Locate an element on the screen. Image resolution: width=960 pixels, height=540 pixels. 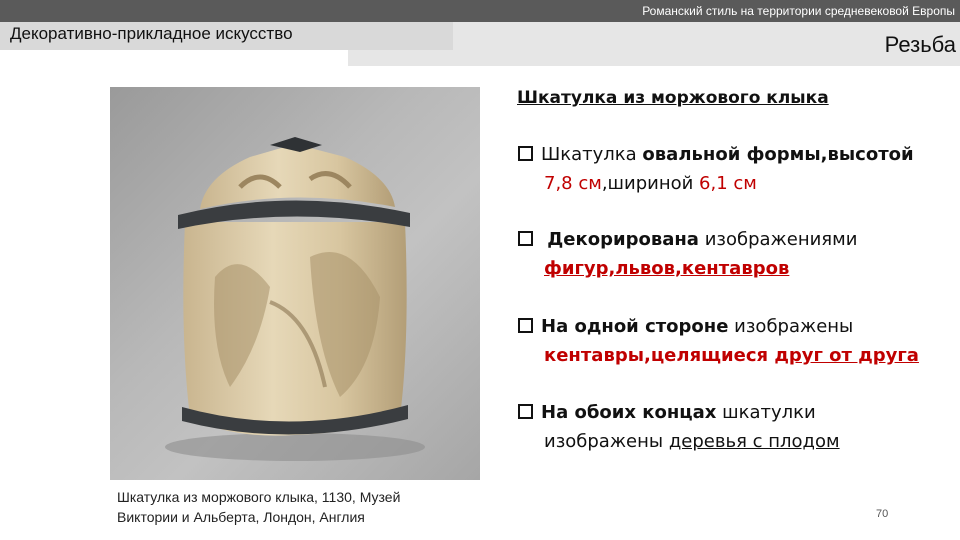
topic-bar-lower is located at coordinates (654, 58).